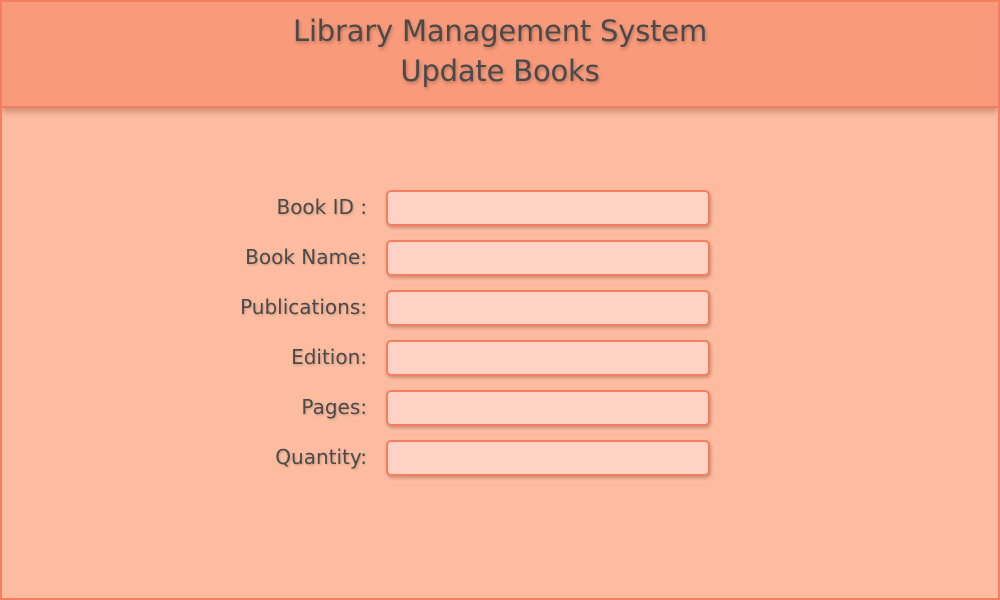  Describe the element at coordinates (321, 457) in the screenshot. I see `quantity-label: Quantity:` at that location.